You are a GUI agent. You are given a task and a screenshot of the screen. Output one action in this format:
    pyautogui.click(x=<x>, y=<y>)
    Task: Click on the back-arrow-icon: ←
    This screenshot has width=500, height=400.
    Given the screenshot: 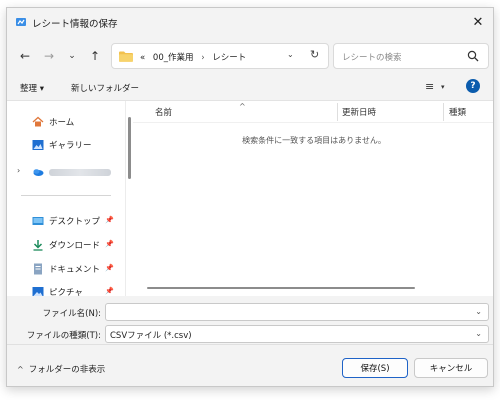 What is the action you would take?
    pyautogui.click(x=25, y=56)
    